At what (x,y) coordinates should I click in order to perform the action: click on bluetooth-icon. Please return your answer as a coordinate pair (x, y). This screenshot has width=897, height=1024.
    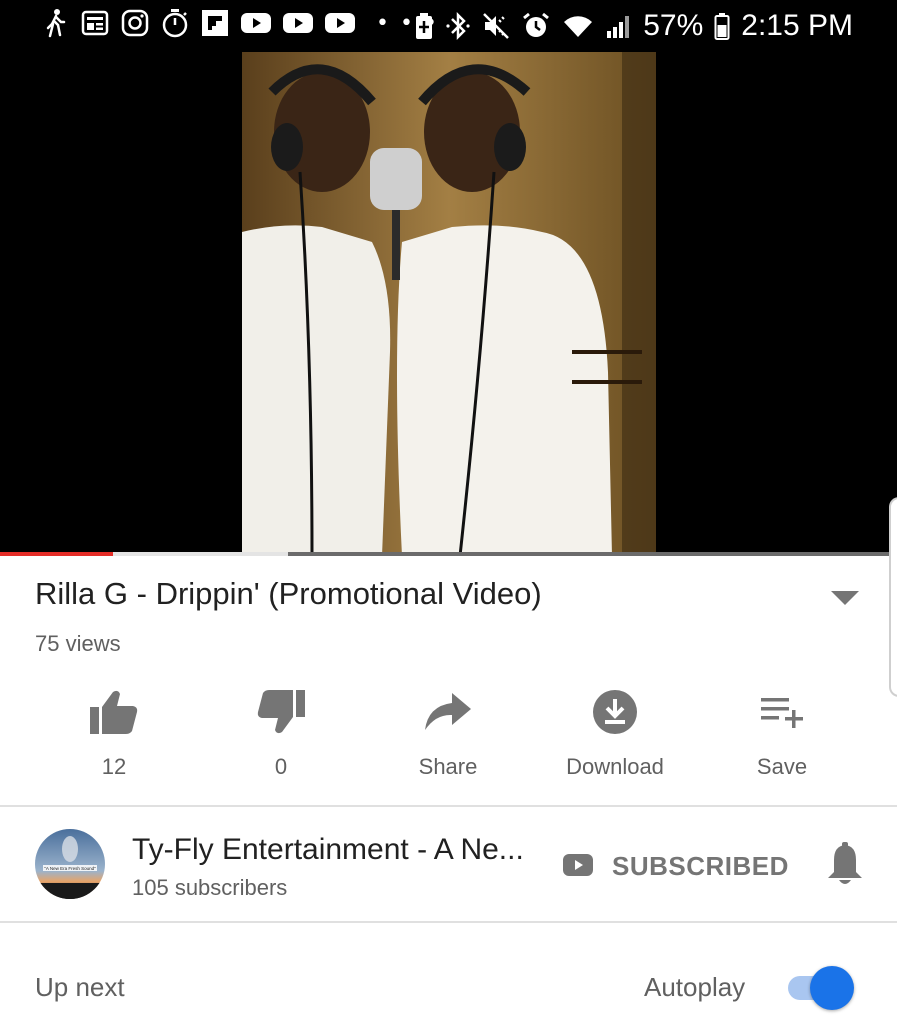
    Looking at the image, I should click on (458, 26).